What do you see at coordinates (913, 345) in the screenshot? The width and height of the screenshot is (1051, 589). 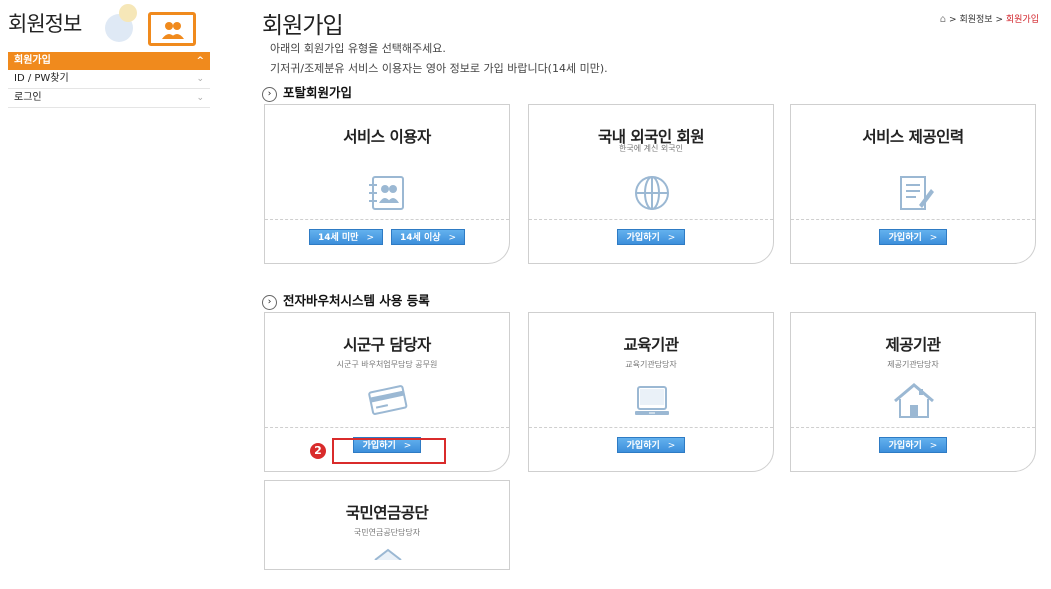 I see `card-title: 제공기관` at bounding box center [913, 345].